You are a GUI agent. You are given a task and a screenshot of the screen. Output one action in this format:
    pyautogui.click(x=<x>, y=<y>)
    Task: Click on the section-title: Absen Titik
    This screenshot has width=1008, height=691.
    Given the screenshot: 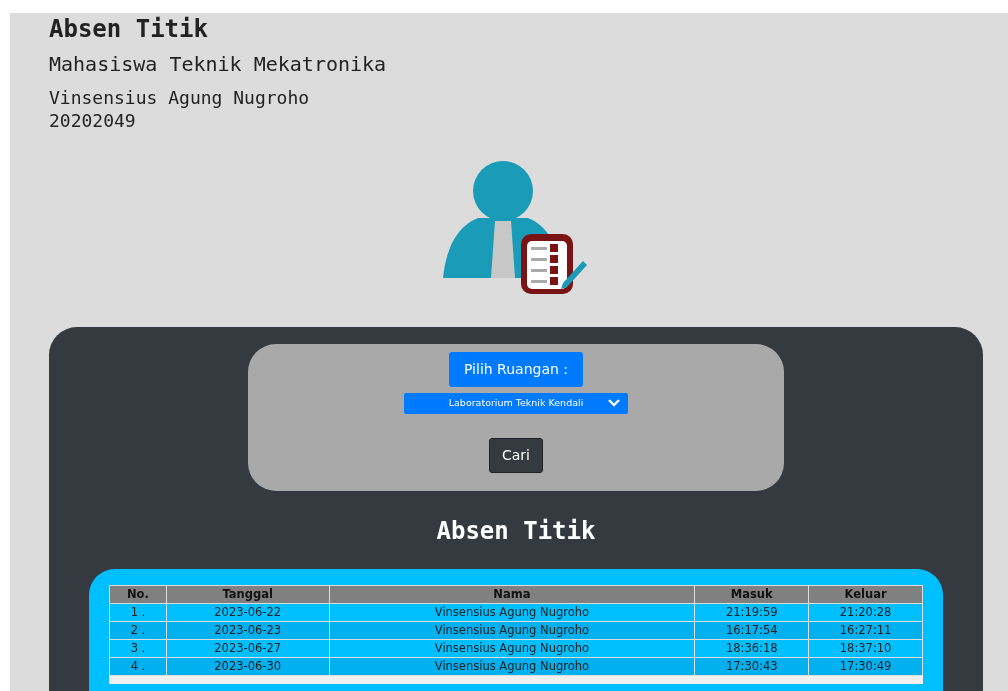 What is the action you would take?
    pyautogui.click(x=516, y=531)
    